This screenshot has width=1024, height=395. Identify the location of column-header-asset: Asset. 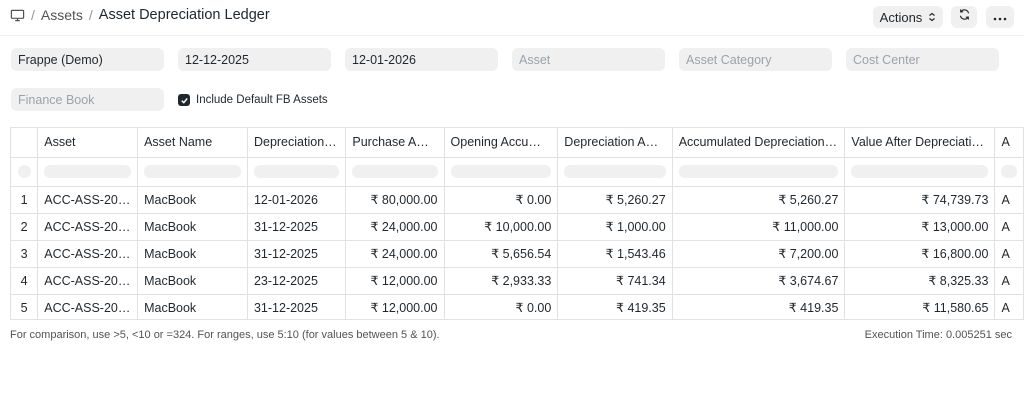
(88, 143).